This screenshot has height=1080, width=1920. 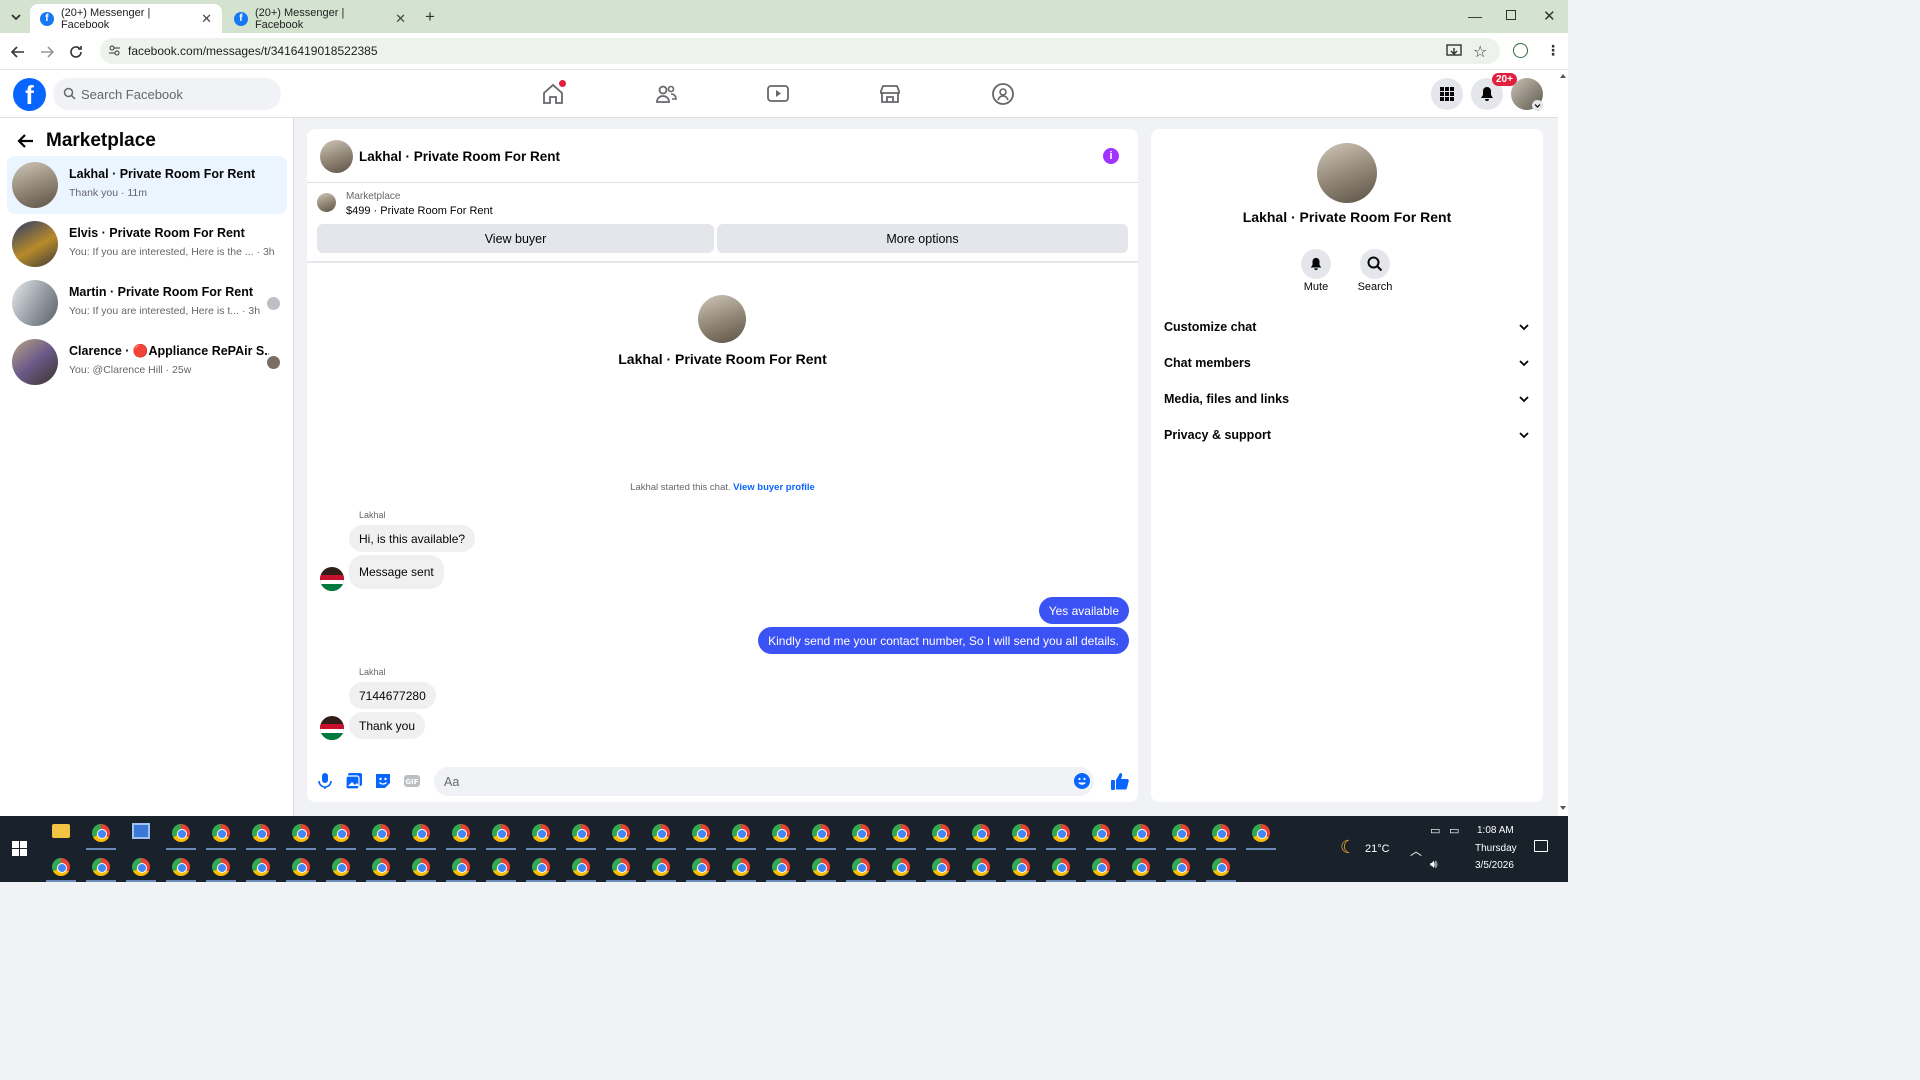 What do you see at coordinates (890, 94) in the screenshot?
I see `marketplace-icon` at bounding box center [890, 94].